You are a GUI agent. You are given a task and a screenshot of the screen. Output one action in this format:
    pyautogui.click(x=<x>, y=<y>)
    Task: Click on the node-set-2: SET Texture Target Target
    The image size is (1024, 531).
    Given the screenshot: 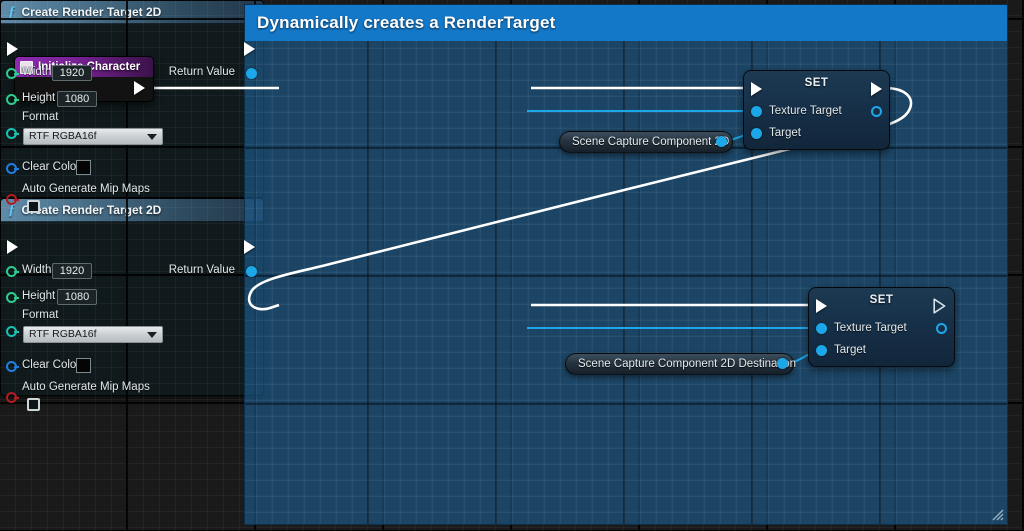 What is the action you would take?
    pyautogui.click(x=881, y=327)
    